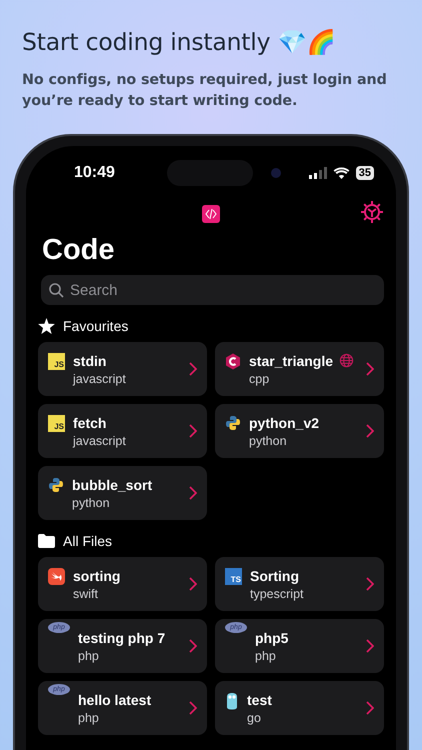 The image size is (422, 750). What do you see at coordinates (122, 431) in the screenshot?
I see `file-card: JS fetch javascript` at bounding box center [122, 431].